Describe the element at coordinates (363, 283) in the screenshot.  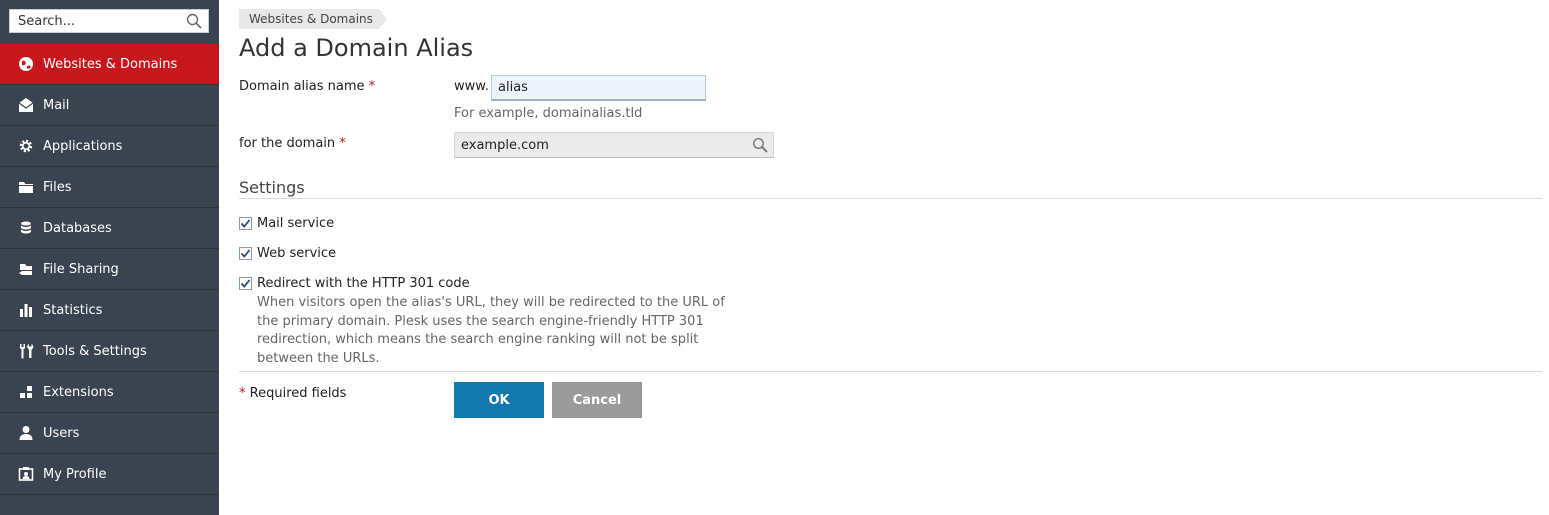
I see `redirect-label: Redirect with the HTTP 301 code` at that location.